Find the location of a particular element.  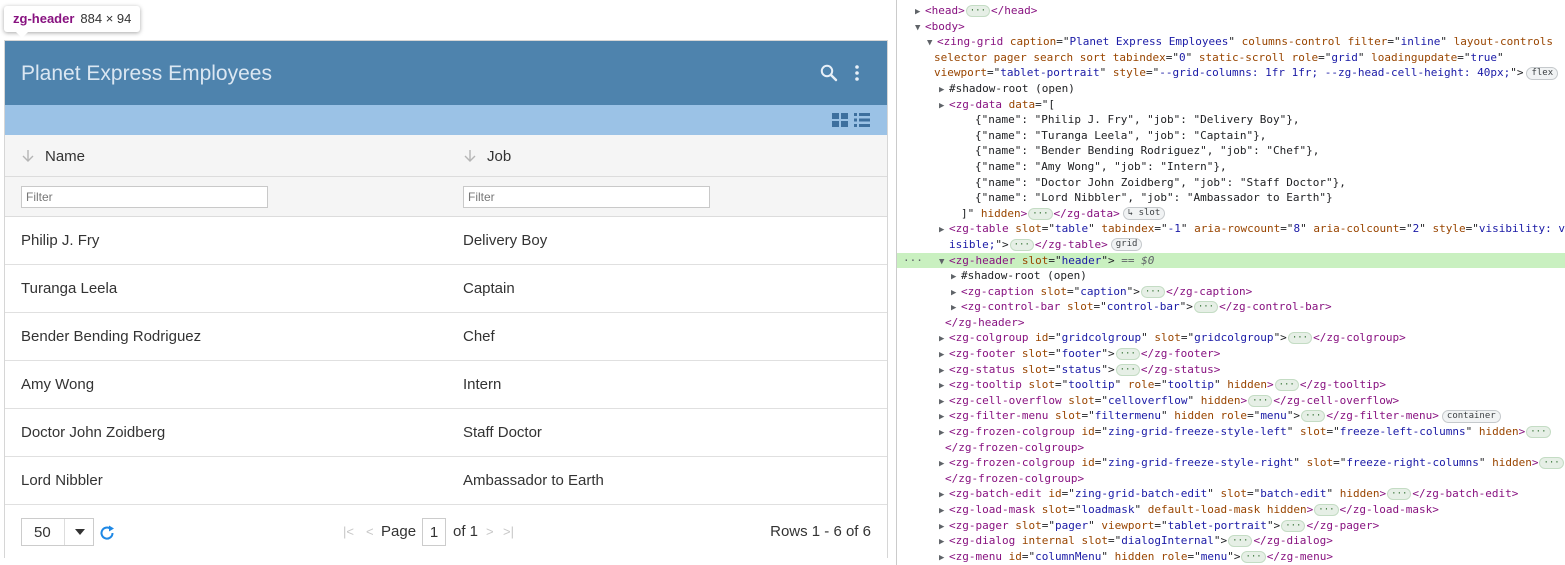

page-number-input: 1 is located at coordinates (434, 532).